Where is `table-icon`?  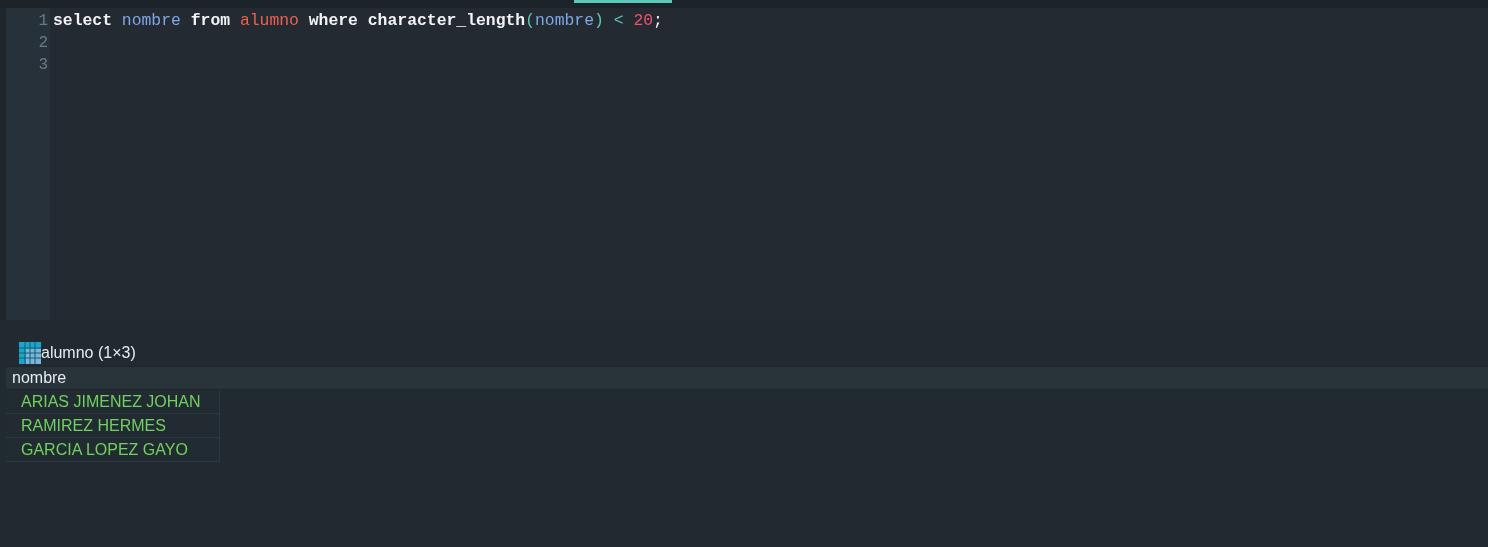 table-icon is located at coordinates (30, 353).